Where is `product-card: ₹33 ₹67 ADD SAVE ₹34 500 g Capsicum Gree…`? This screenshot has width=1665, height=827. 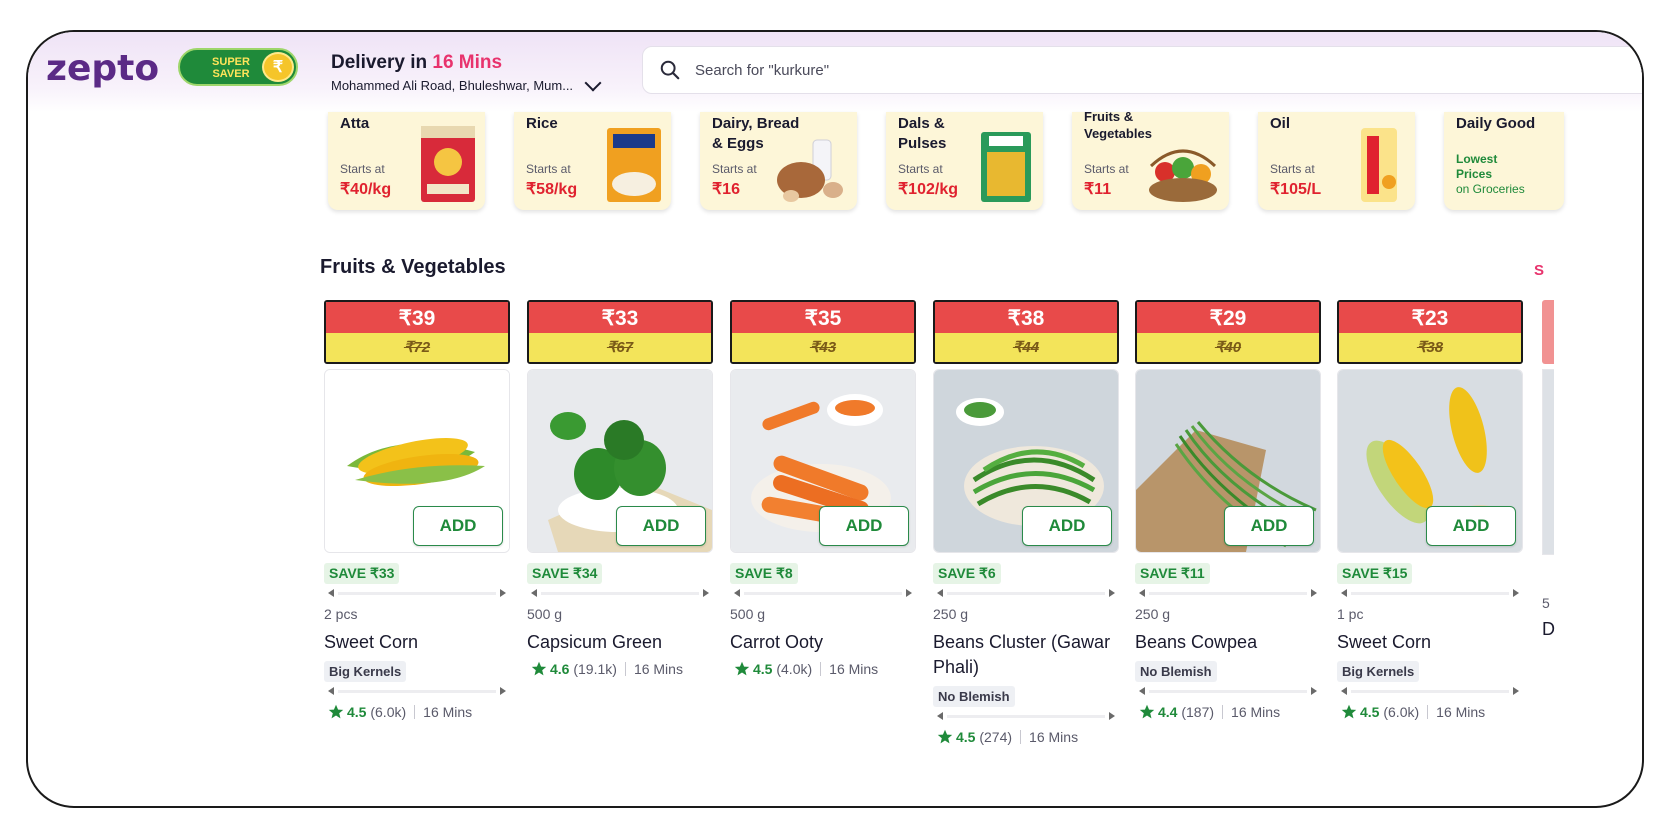 product-card: ₹33 ₹67 ADD SAVE ₹34 500 g Capsicum Gree… is located at coordinates (620, 488).